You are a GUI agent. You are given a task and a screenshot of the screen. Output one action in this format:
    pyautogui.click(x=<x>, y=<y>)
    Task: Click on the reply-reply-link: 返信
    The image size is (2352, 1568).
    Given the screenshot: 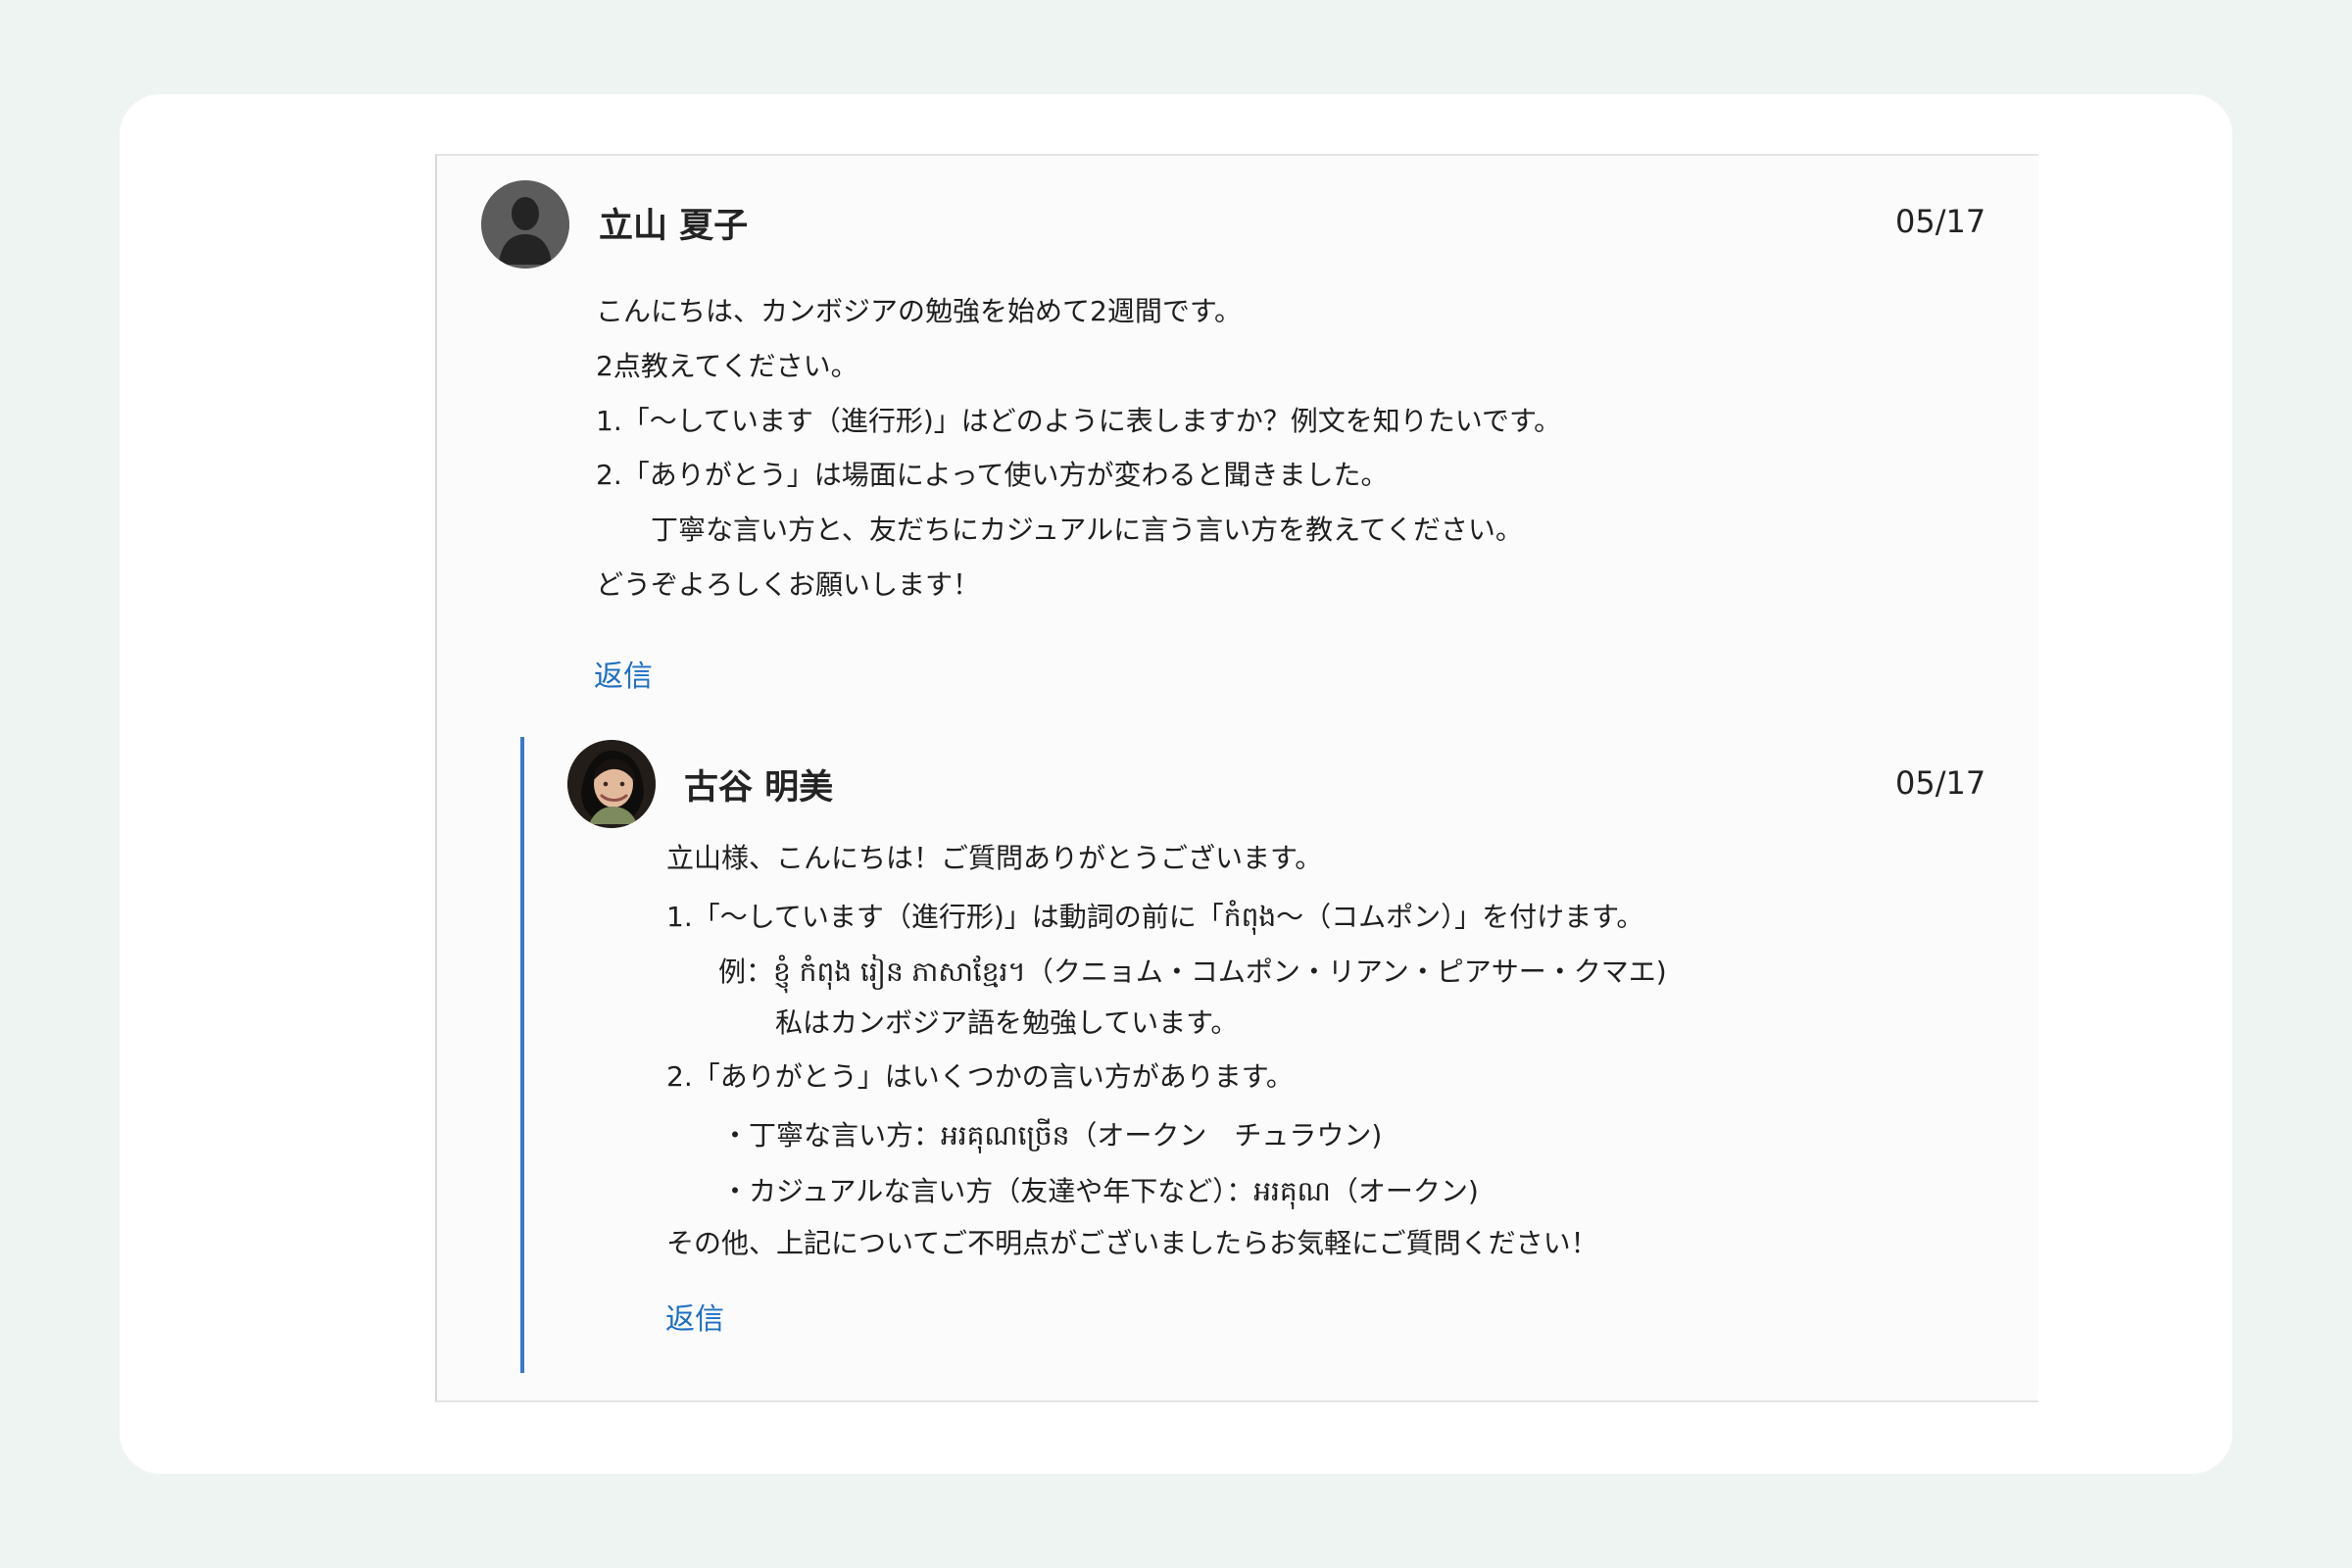 What is the action you would take?
    pyautogui.click(x=694, y=1316)
    